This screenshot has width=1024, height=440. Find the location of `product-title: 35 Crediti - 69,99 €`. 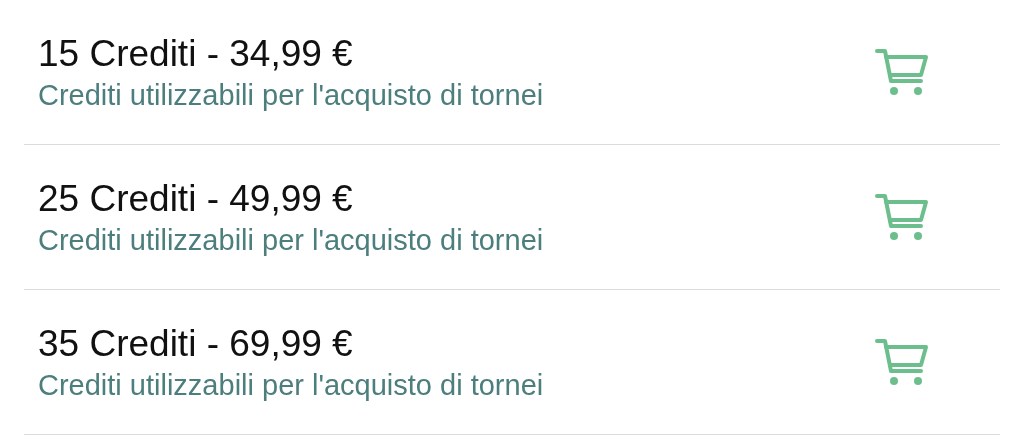

product-title: 35 Crediti - 69,99 € is located at coordinates (195, 343).